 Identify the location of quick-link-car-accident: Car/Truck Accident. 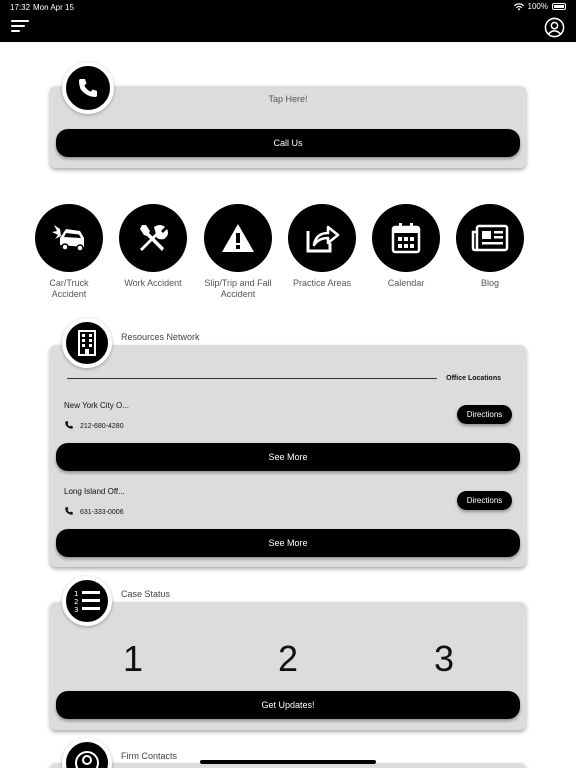
(69, 252).